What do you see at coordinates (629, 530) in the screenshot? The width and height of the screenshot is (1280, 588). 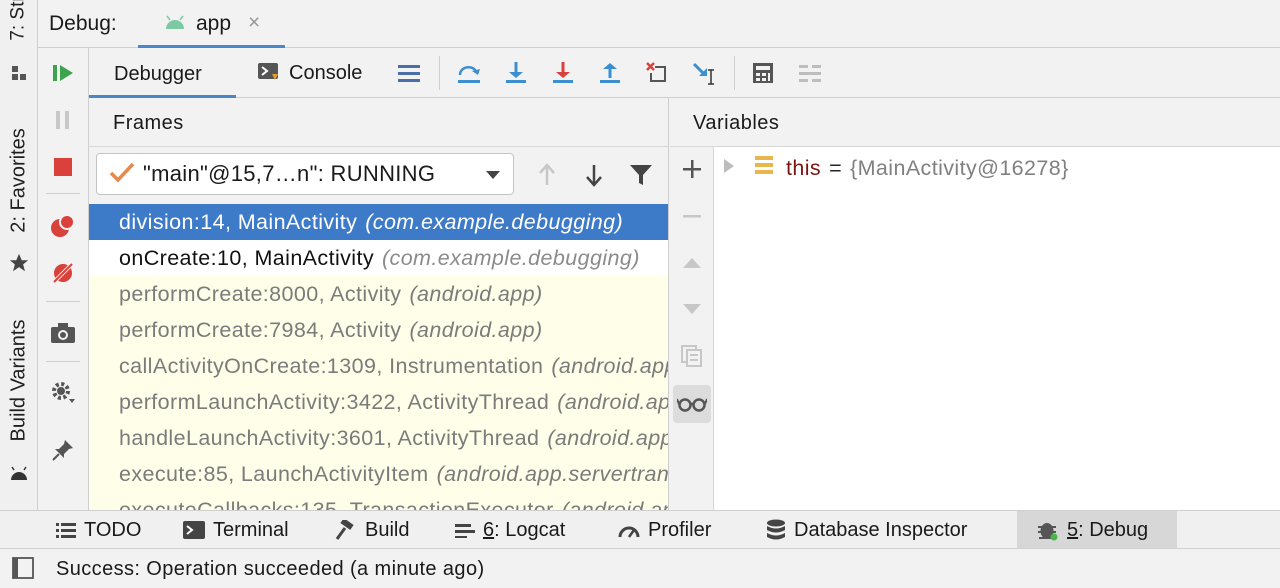 I see `gauge-icon` at bounding box center [629, 530].